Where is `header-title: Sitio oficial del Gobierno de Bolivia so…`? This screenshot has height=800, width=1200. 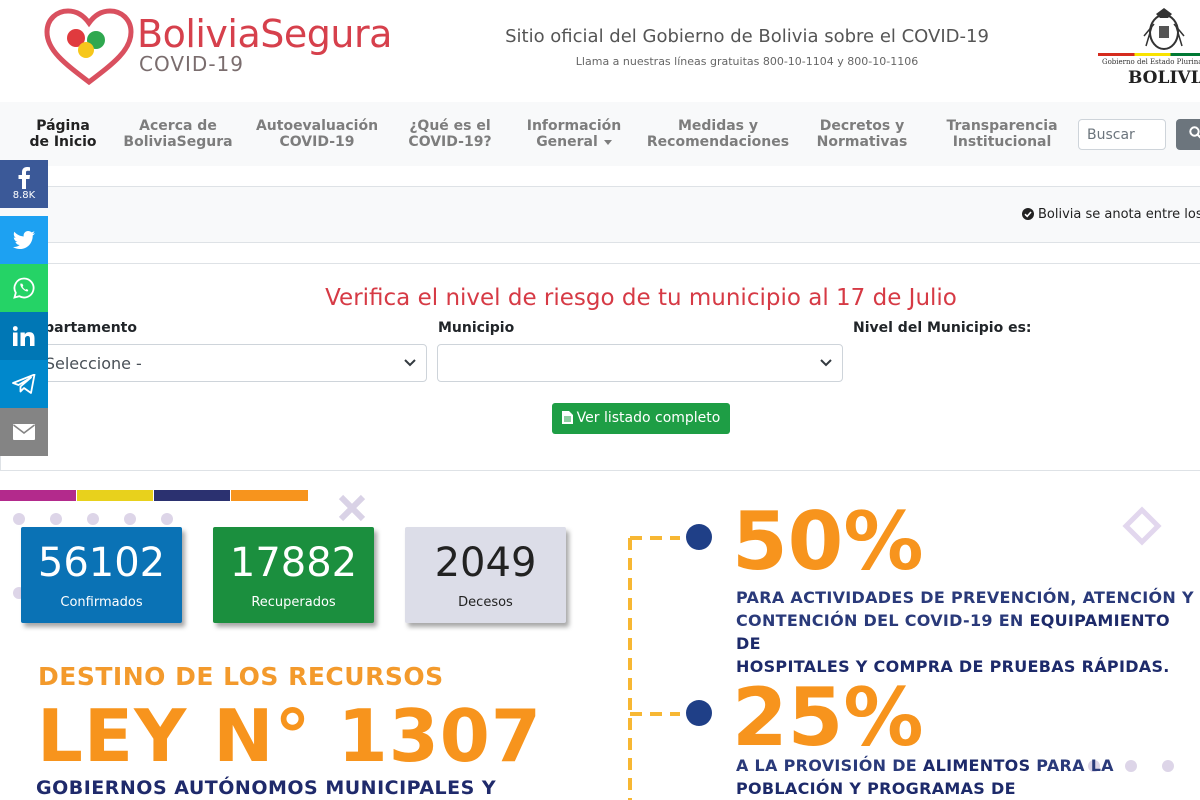 header-title: Sitio oficial del Gobierno de Bolivia so… is located at coordinates (747, 36).